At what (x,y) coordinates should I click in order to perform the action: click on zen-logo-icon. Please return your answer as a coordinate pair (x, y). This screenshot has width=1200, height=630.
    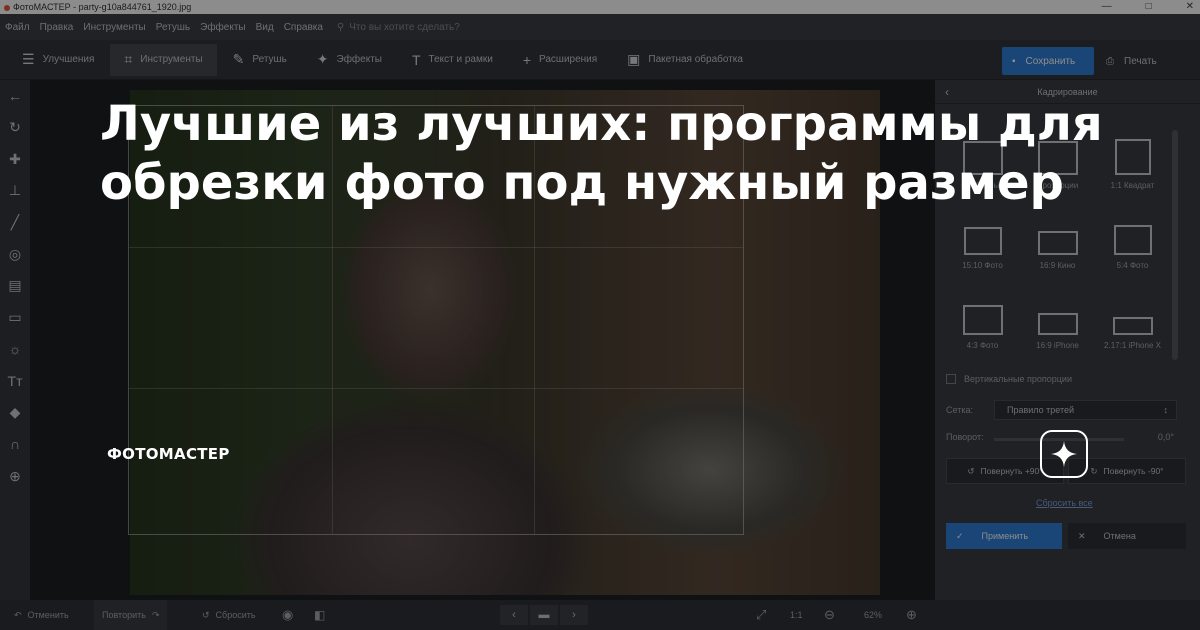
    Looking at the image, I should click on (1064, 454).